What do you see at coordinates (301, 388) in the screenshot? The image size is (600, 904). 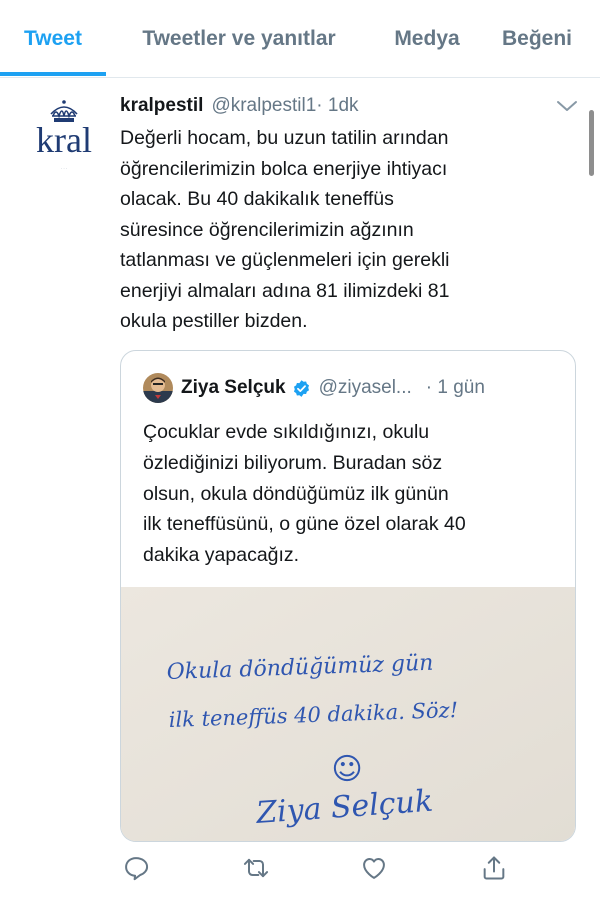 I see `verified-badge-icon` at bounding box center [301, 388].